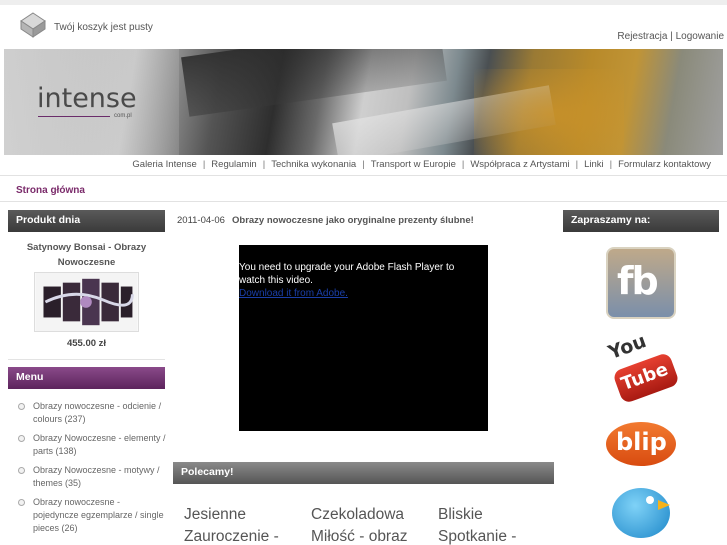 Image resolution: width=727 pixels, height=545 pixels. I want to click on product-name: Satynowy Bonsai - Obrazy Nowoczesne, so click(86, 255).